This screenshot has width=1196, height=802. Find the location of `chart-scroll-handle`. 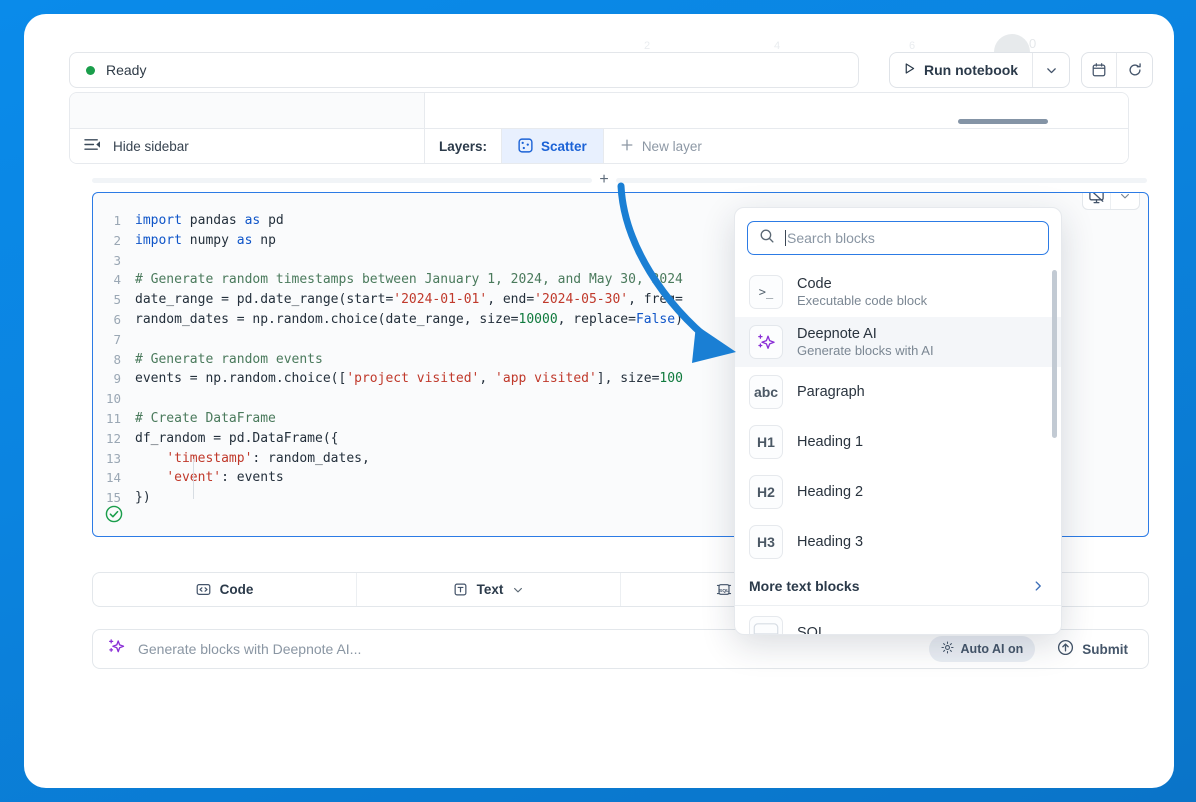

chart-scroll-handle is located at coordinates (1003, 121).